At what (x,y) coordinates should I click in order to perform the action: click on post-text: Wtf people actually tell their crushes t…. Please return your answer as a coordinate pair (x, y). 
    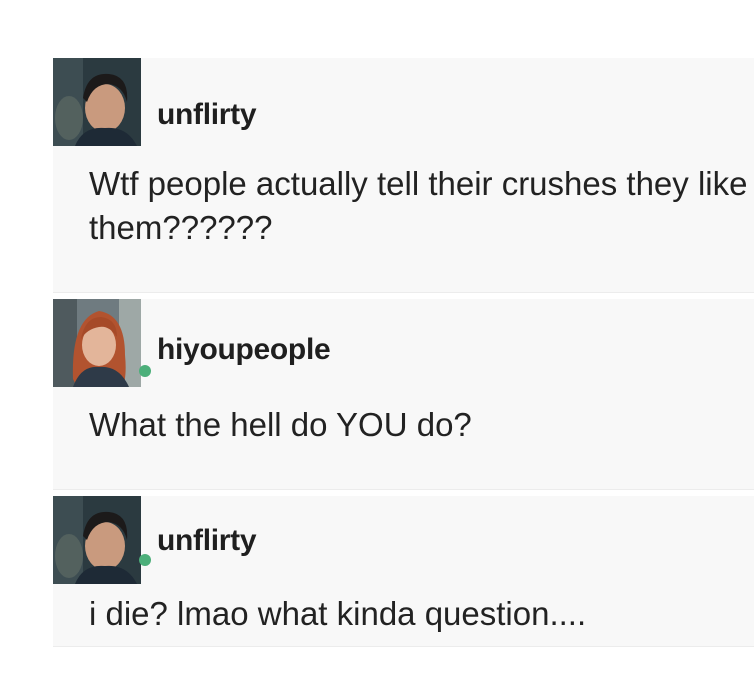
    Looking at the image, I should click on (418, 205).